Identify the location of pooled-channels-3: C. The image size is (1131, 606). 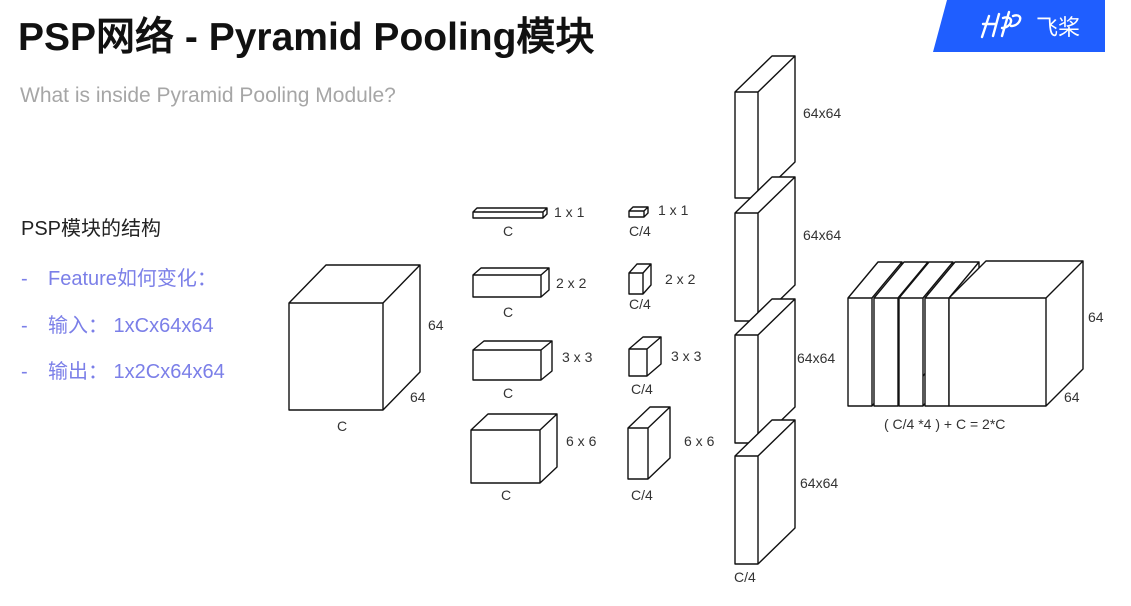
(508, 393).